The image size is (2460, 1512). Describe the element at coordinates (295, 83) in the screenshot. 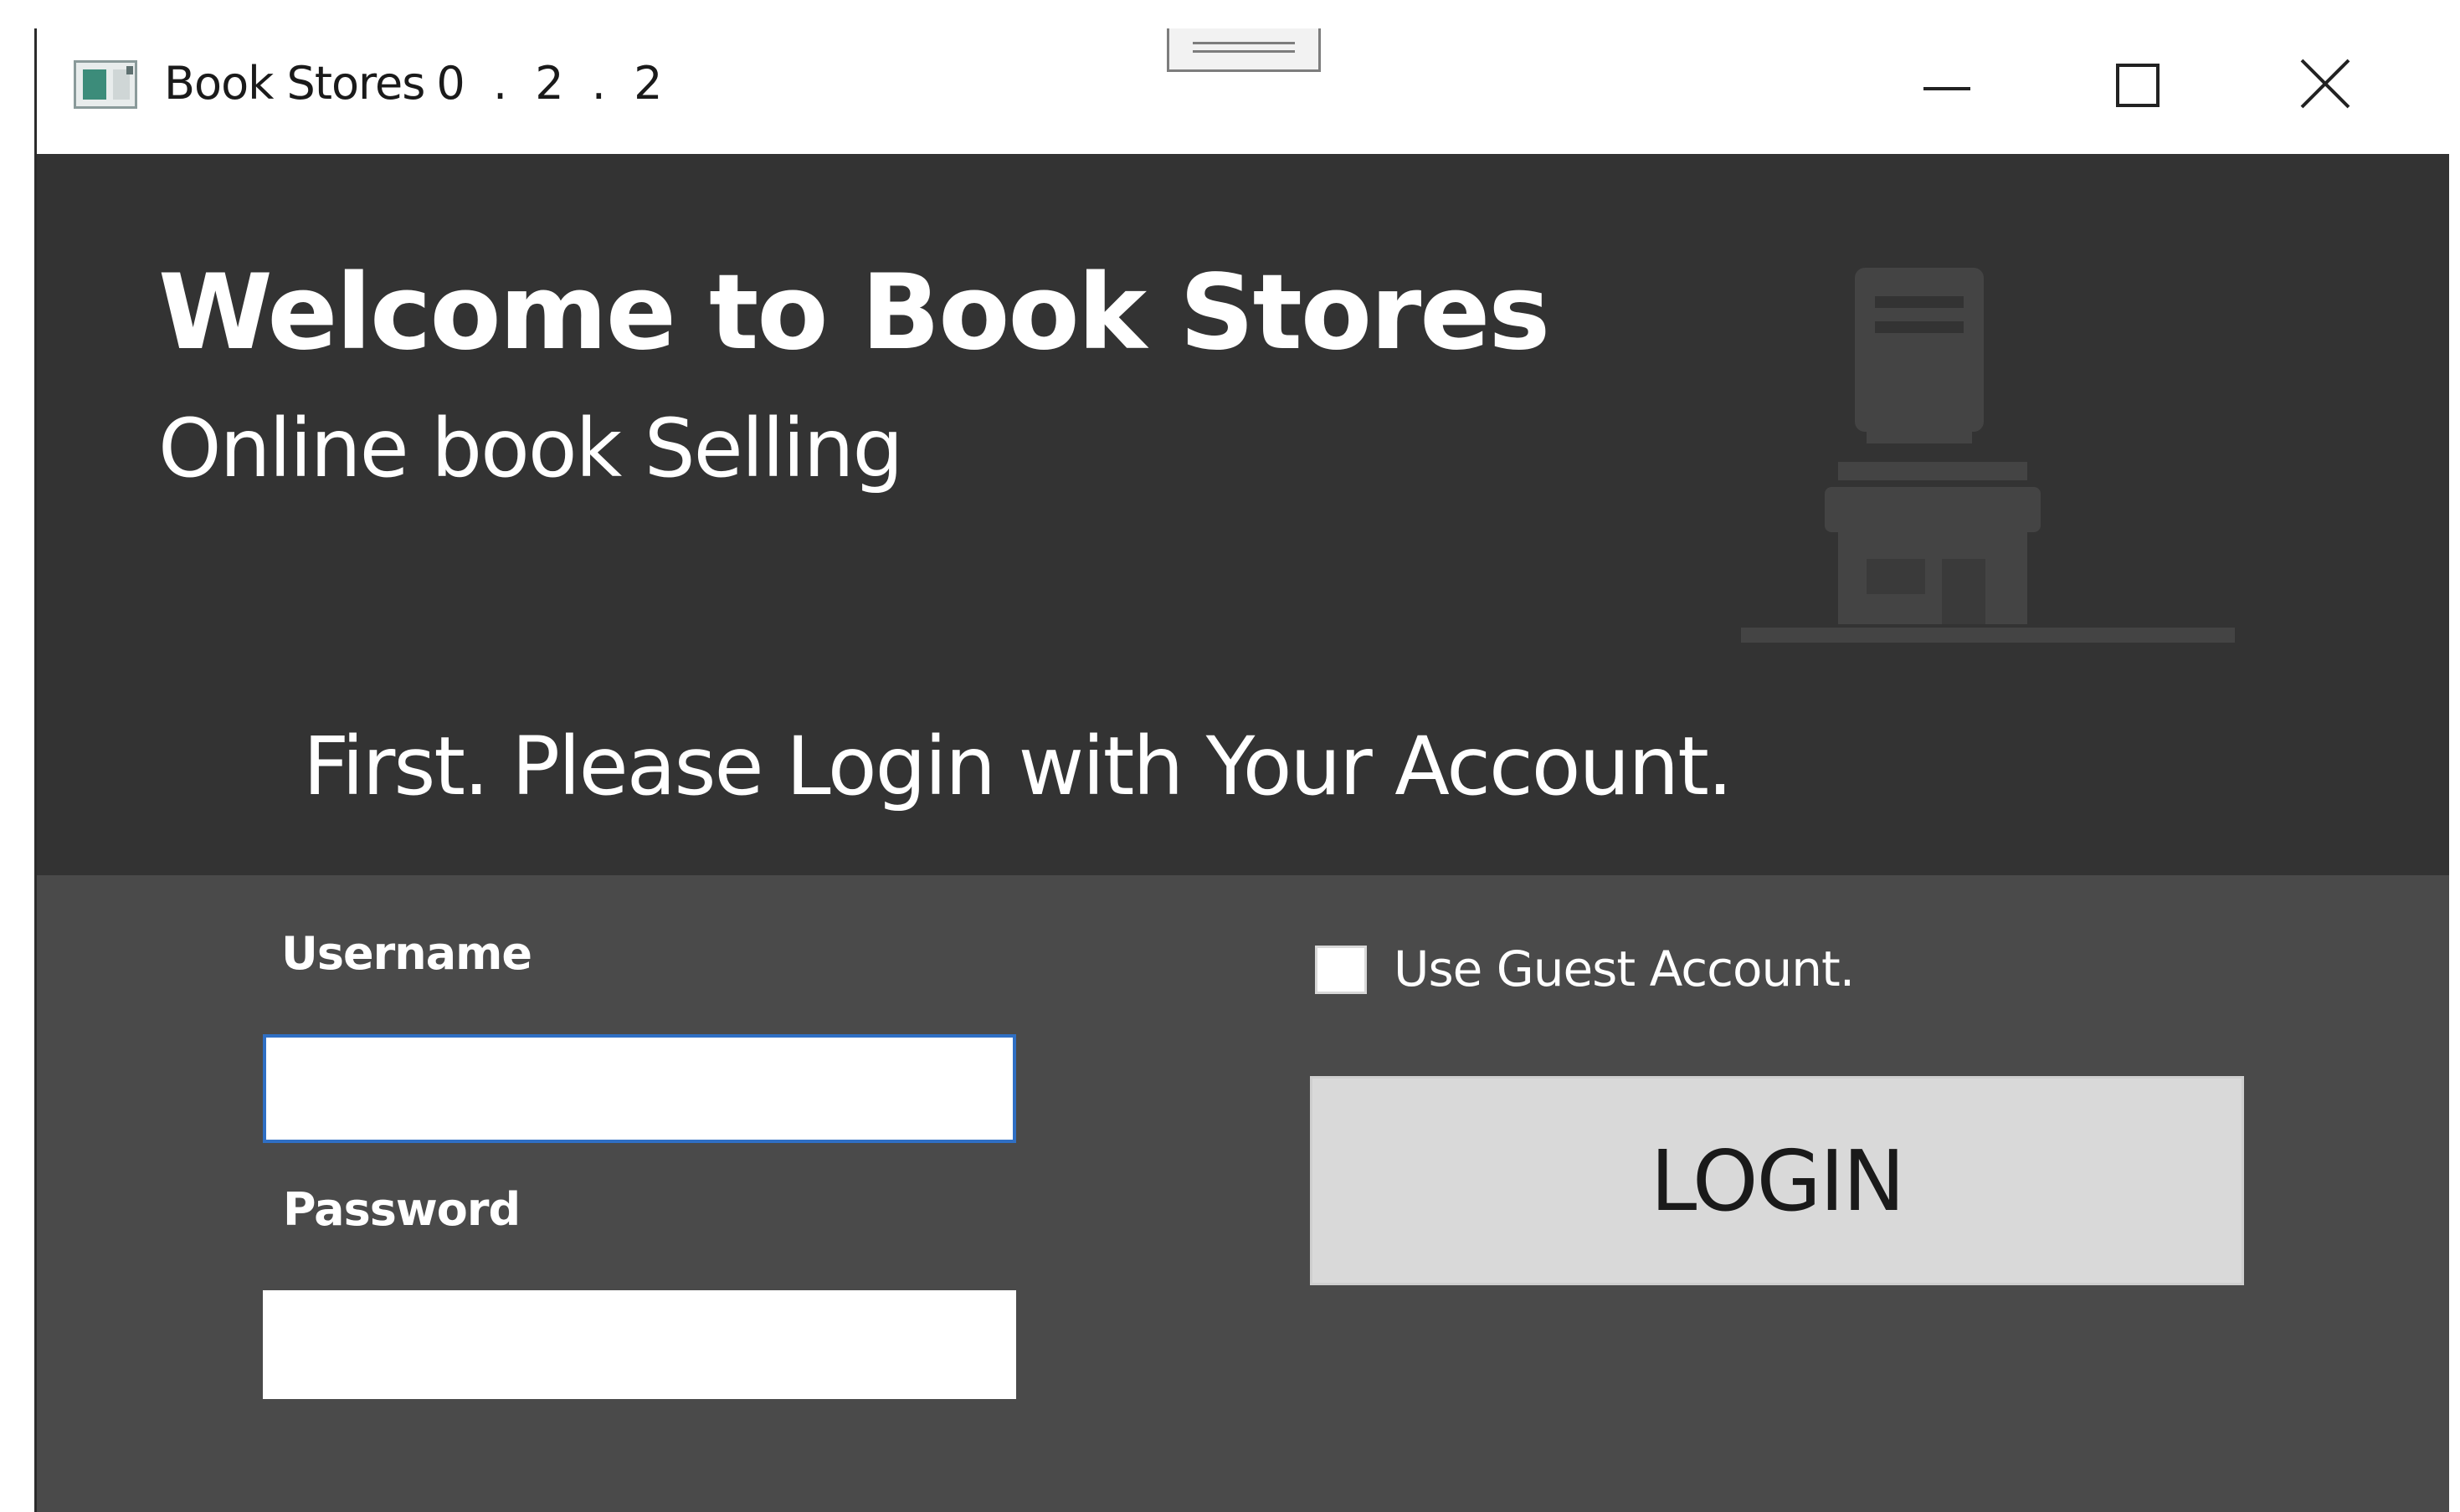

I see `window-title-name: Book Stores` at that location.